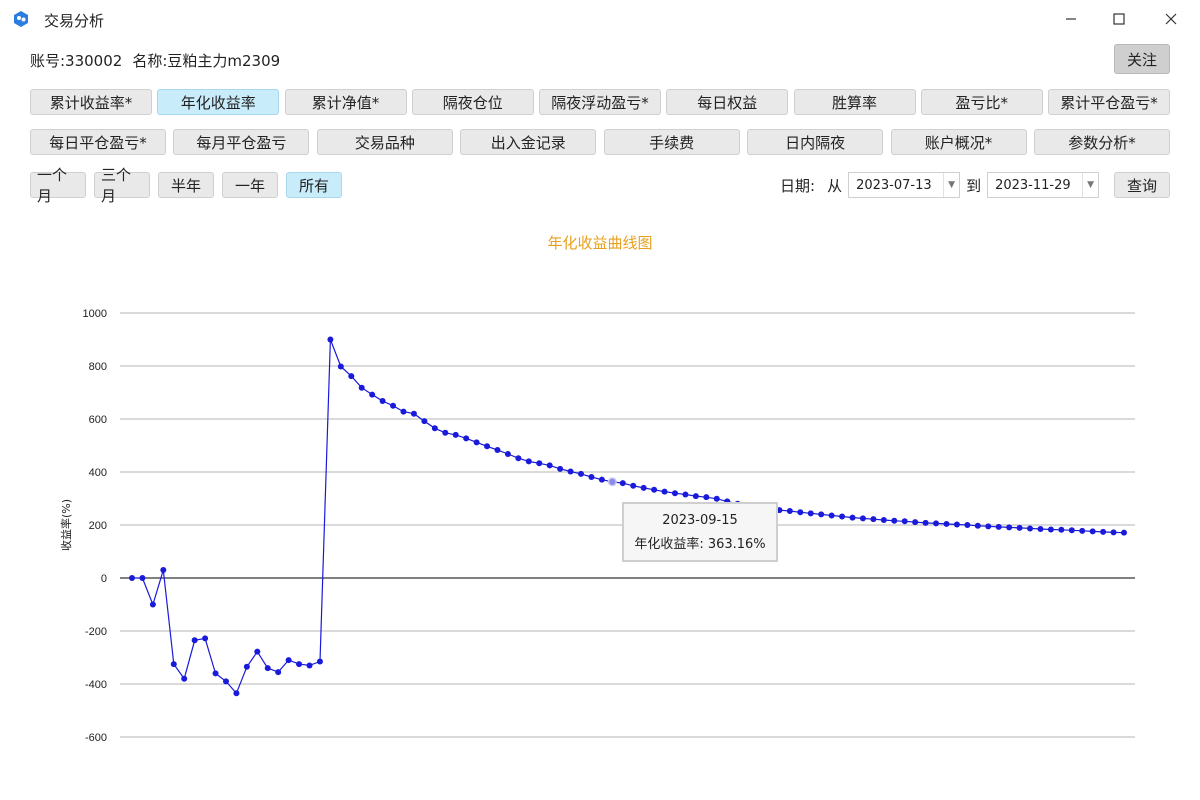  Describe the element at coordinates (815, 142) in the screenshot. I see `tab-intraday-overnight: 日内隔夜` at that location.